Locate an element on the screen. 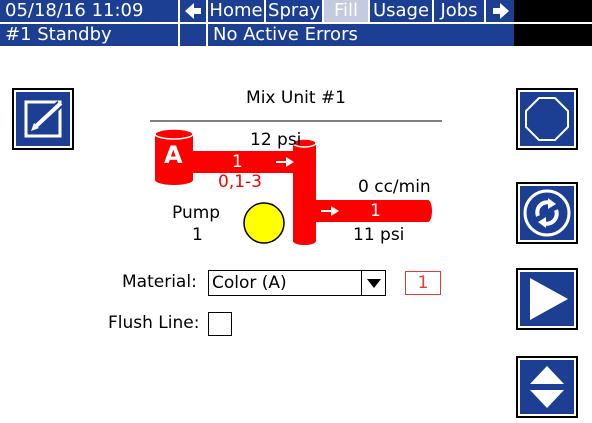 The width and height of the screenshot is (592, 423). nav-next-button is located at coordinates (500, 11).